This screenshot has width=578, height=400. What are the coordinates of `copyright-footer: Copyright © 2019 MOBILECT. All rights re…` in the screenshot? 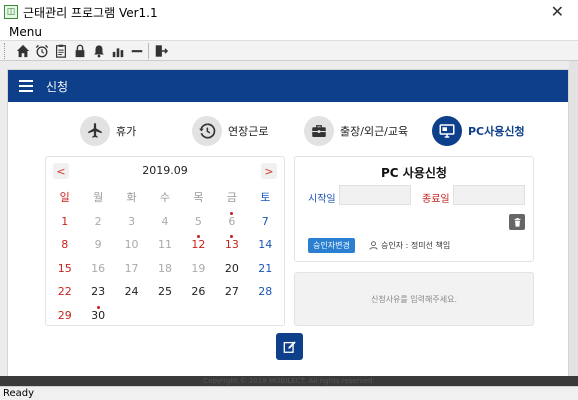 It's located at (289, 381).